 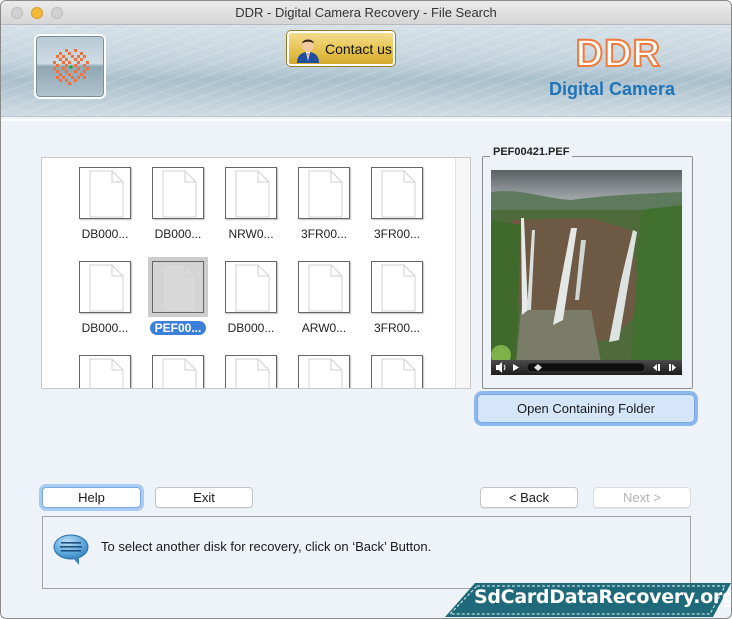 I want to click on logo-icon, so click(x=71, y=67).